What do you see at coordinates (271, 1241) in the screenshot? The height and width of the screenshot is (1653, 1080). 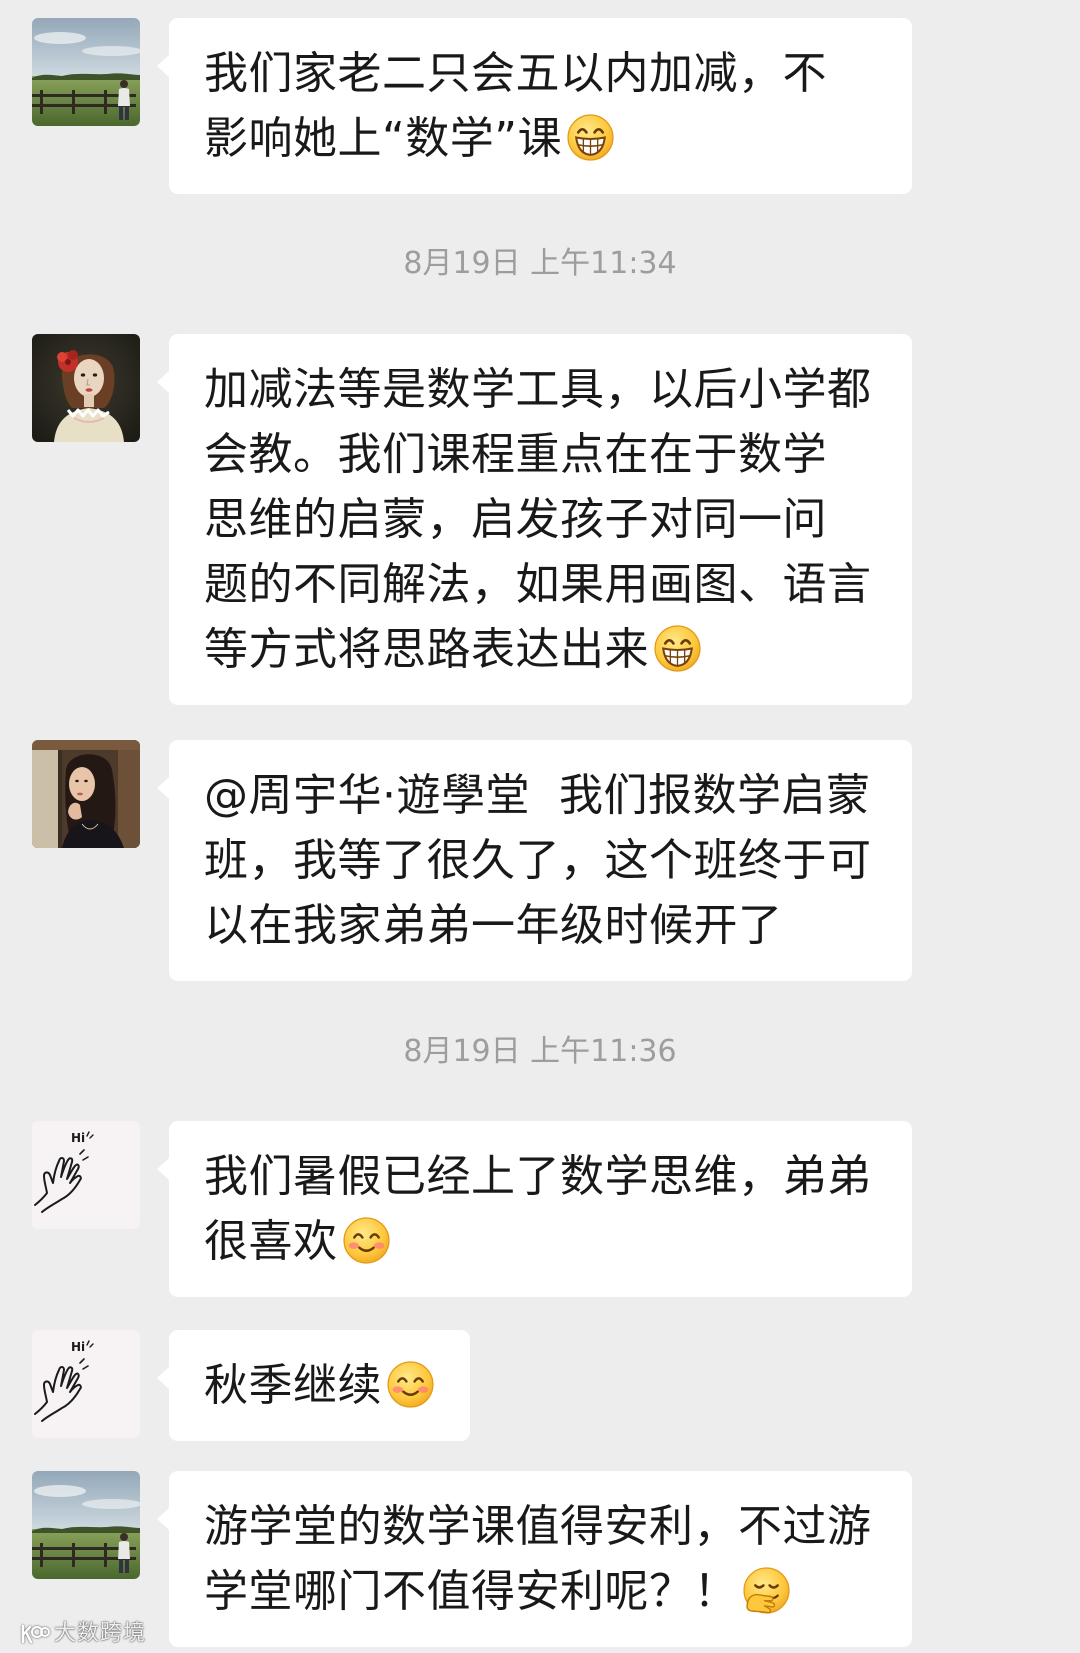 I see `message-text: 很喜欢` at bounding box center [271, 1241].